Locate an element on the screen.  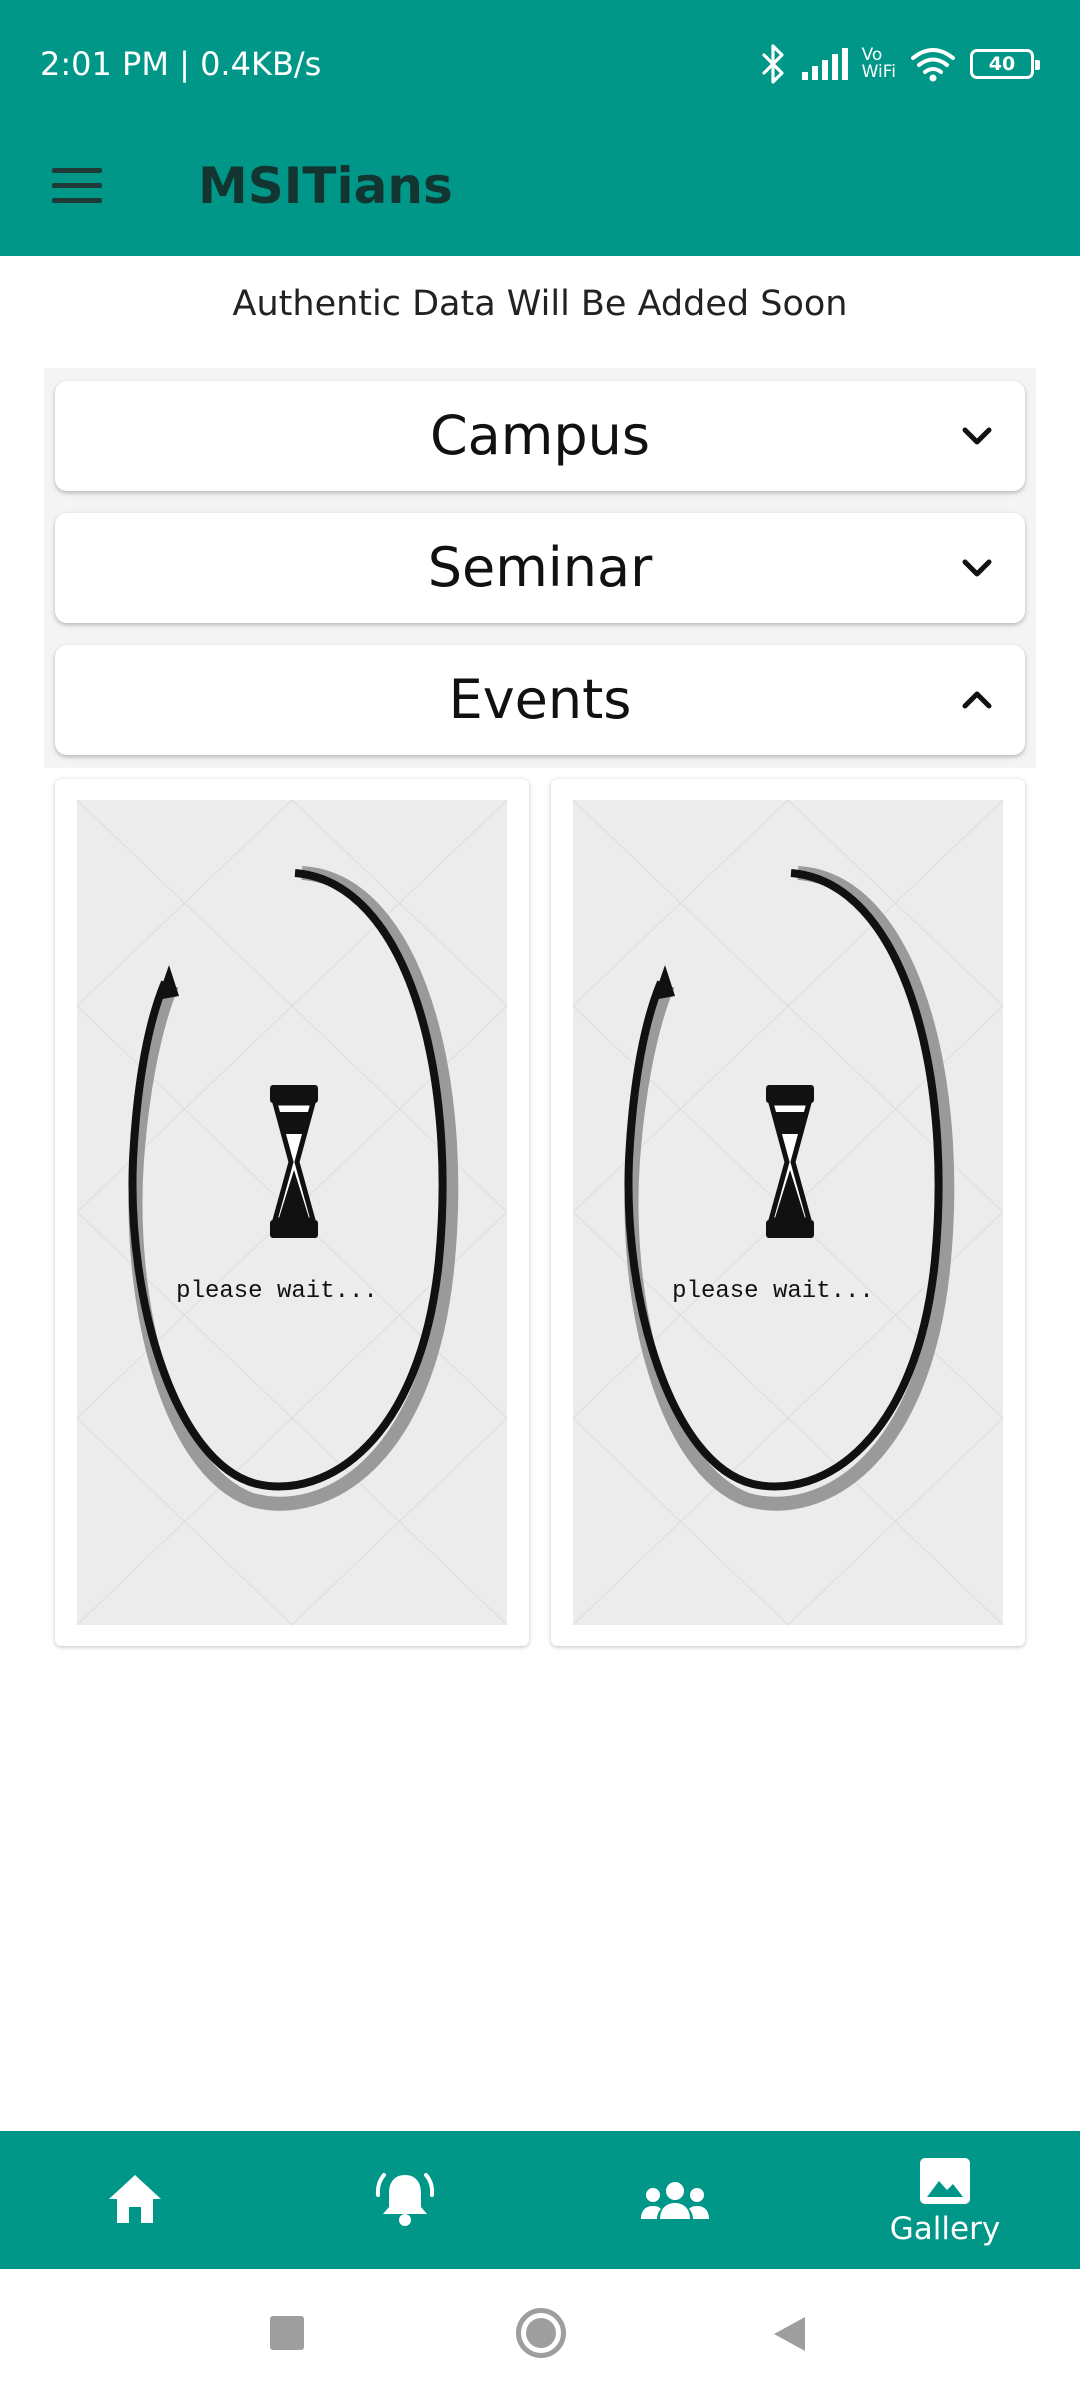
chevron-up-icon is located at coordinates (977, 700).